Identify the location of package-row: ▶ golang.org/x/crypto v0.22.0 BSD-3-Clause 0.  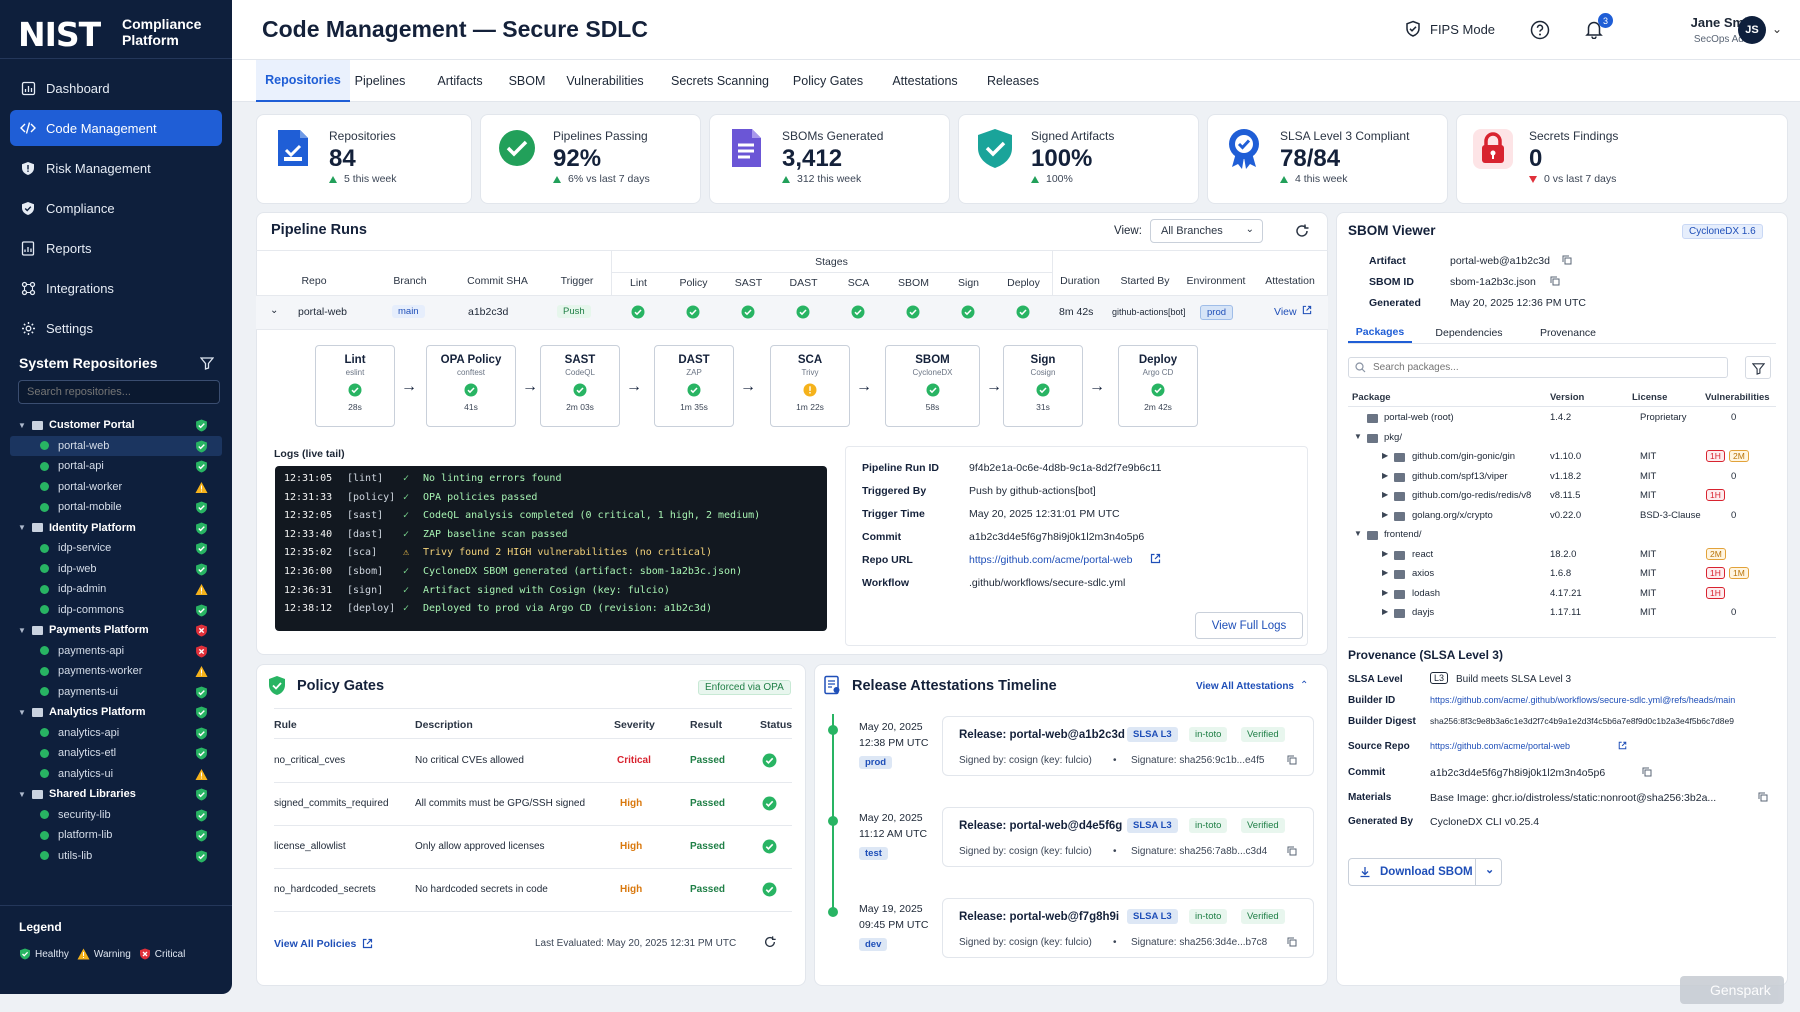
(1564, 516).